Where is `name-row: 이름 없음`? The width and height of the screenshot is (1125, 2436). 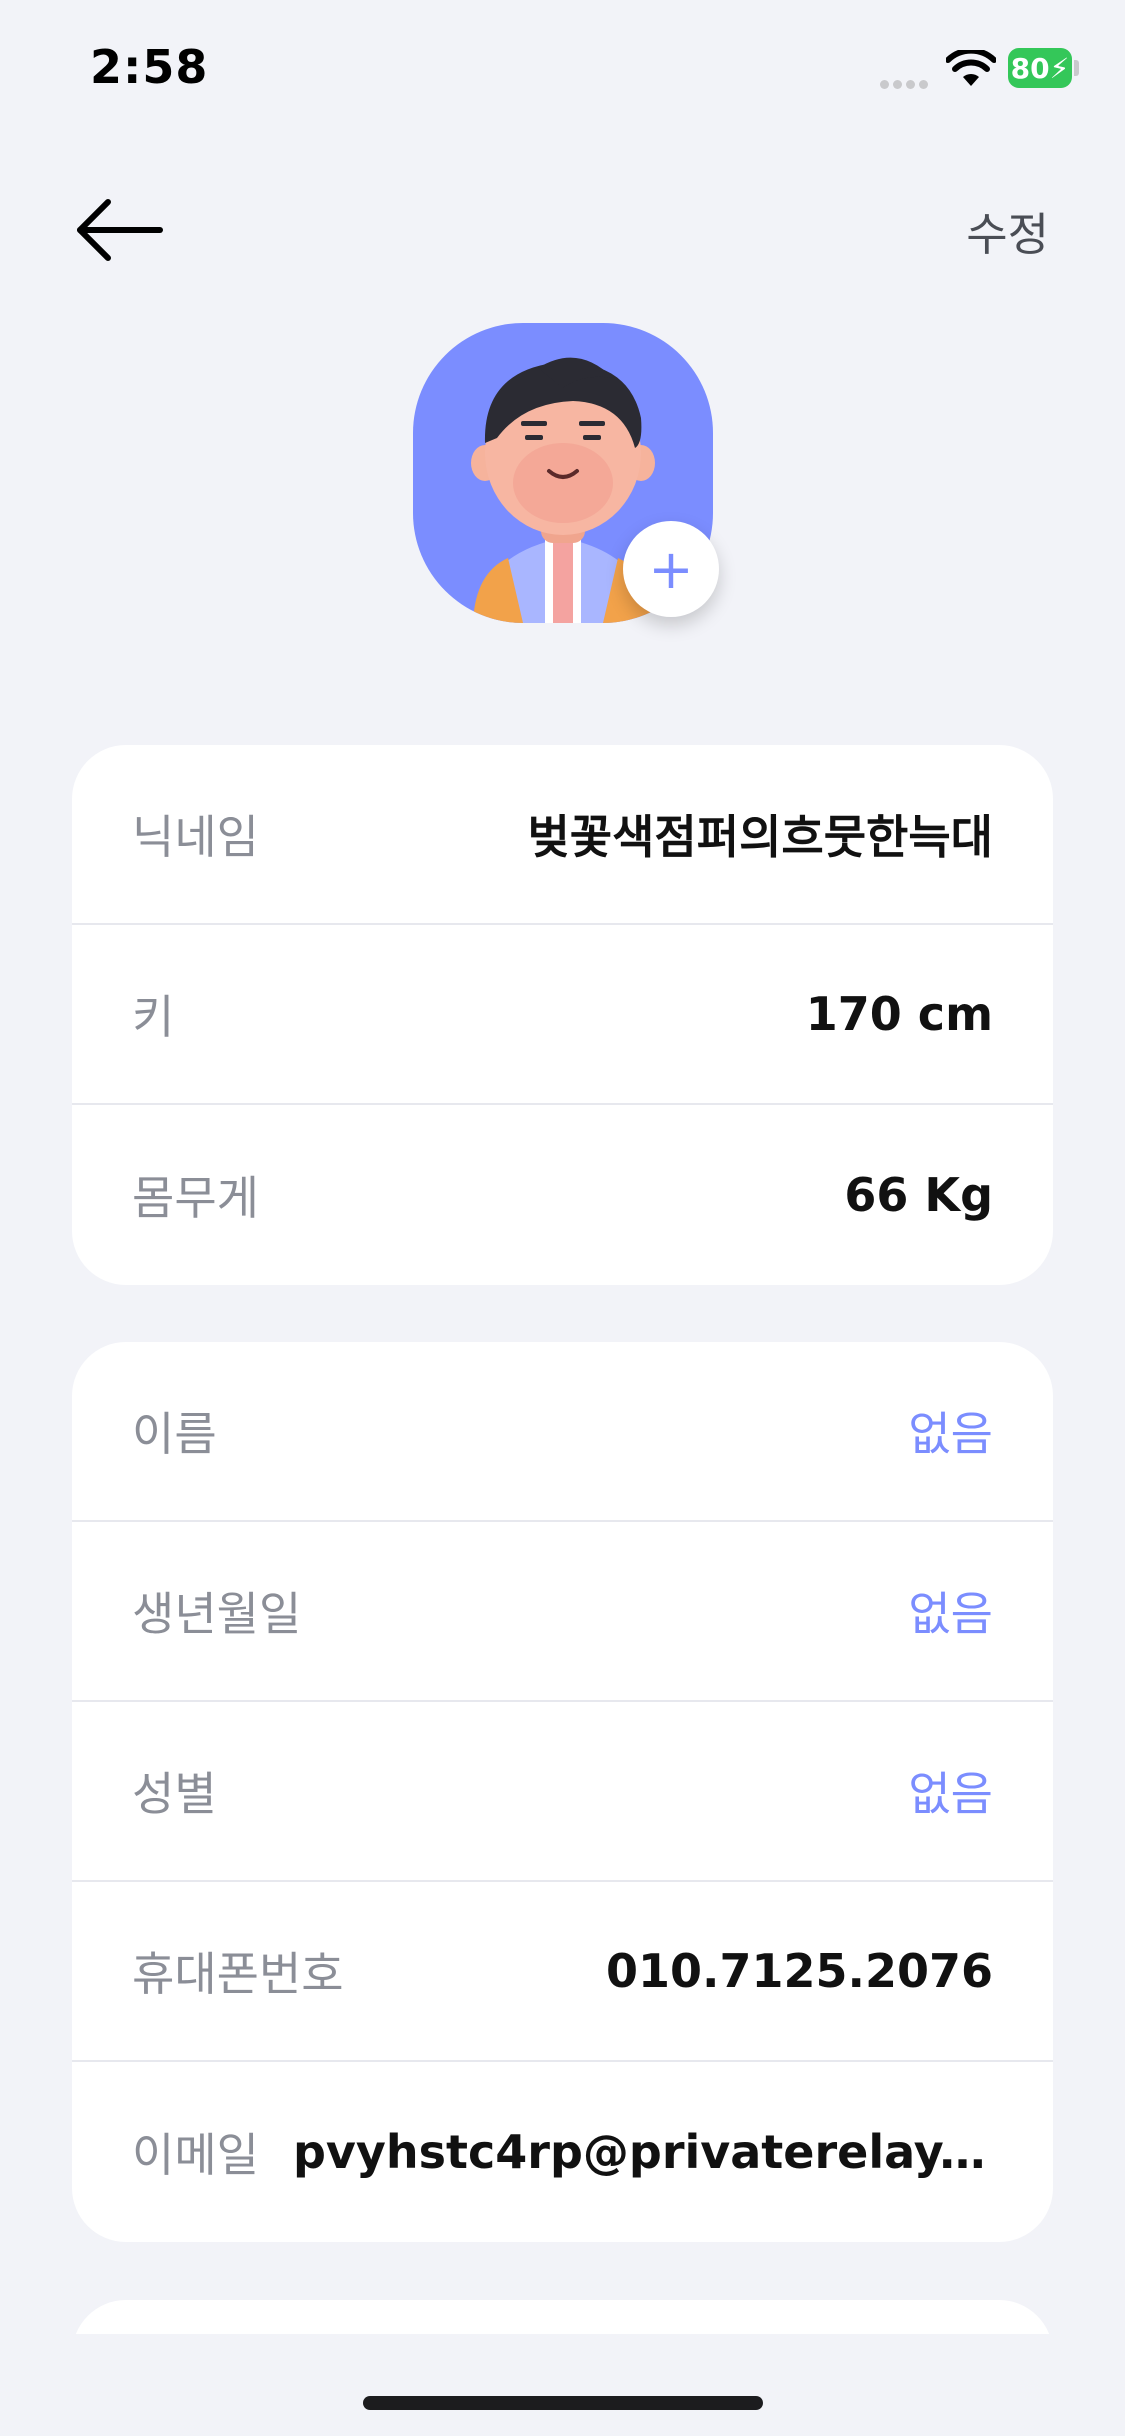 name-row: 이름 없음 is located at coordinates (562, 1432).